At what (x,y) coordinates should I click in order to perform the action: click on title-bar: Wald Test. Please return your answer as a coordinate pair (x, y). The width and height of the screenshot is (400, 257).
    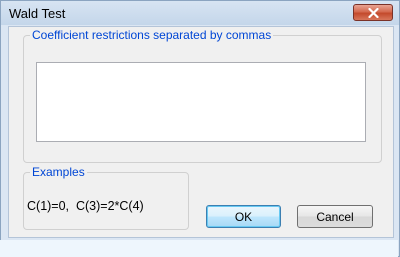
    Looking at the image, I should click on (200, 13).